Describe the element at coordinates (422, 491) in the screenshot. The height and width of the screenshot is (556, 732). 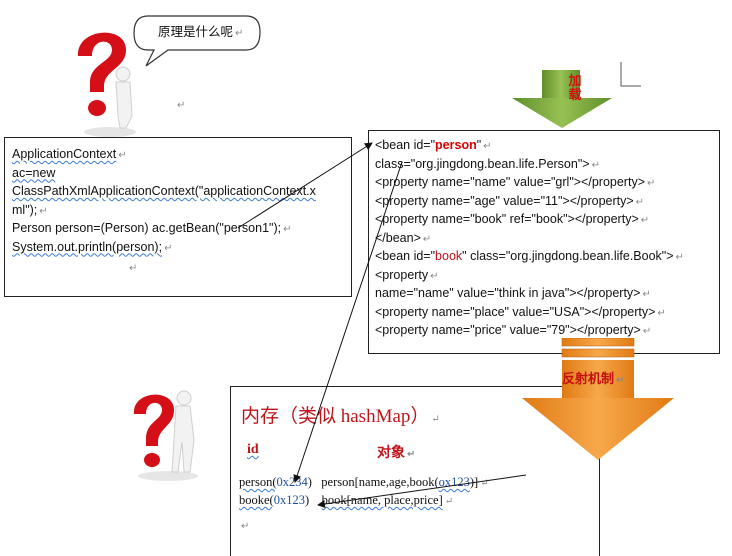
I see `arrow-ref-to-book` at that location.